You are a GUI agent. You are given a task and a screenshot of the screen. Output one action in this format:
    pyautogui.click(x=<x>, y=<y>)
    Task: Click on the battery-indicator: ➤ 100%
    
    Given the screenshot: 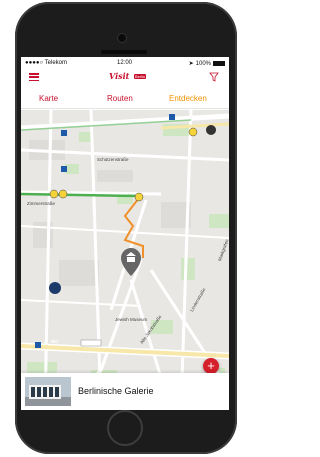 What is the action you would take?
    pyautogui.click(x=207, y=63)
    